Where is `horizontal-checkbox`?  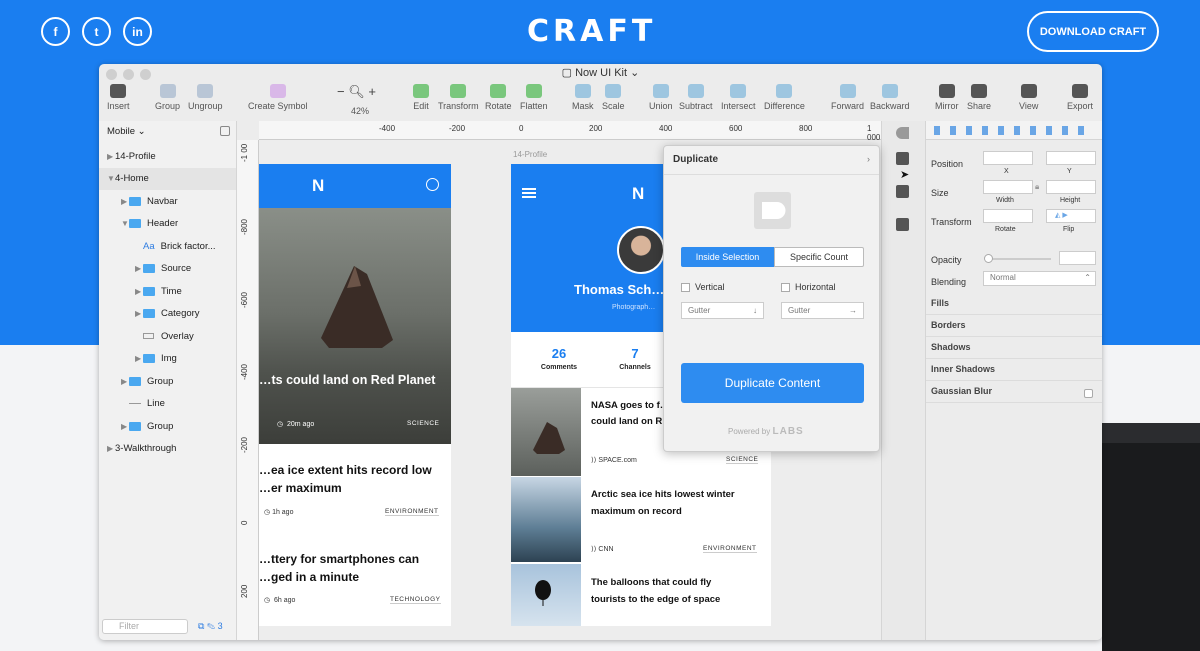
horizontal-checkbox is located at coordinates (785, 287).